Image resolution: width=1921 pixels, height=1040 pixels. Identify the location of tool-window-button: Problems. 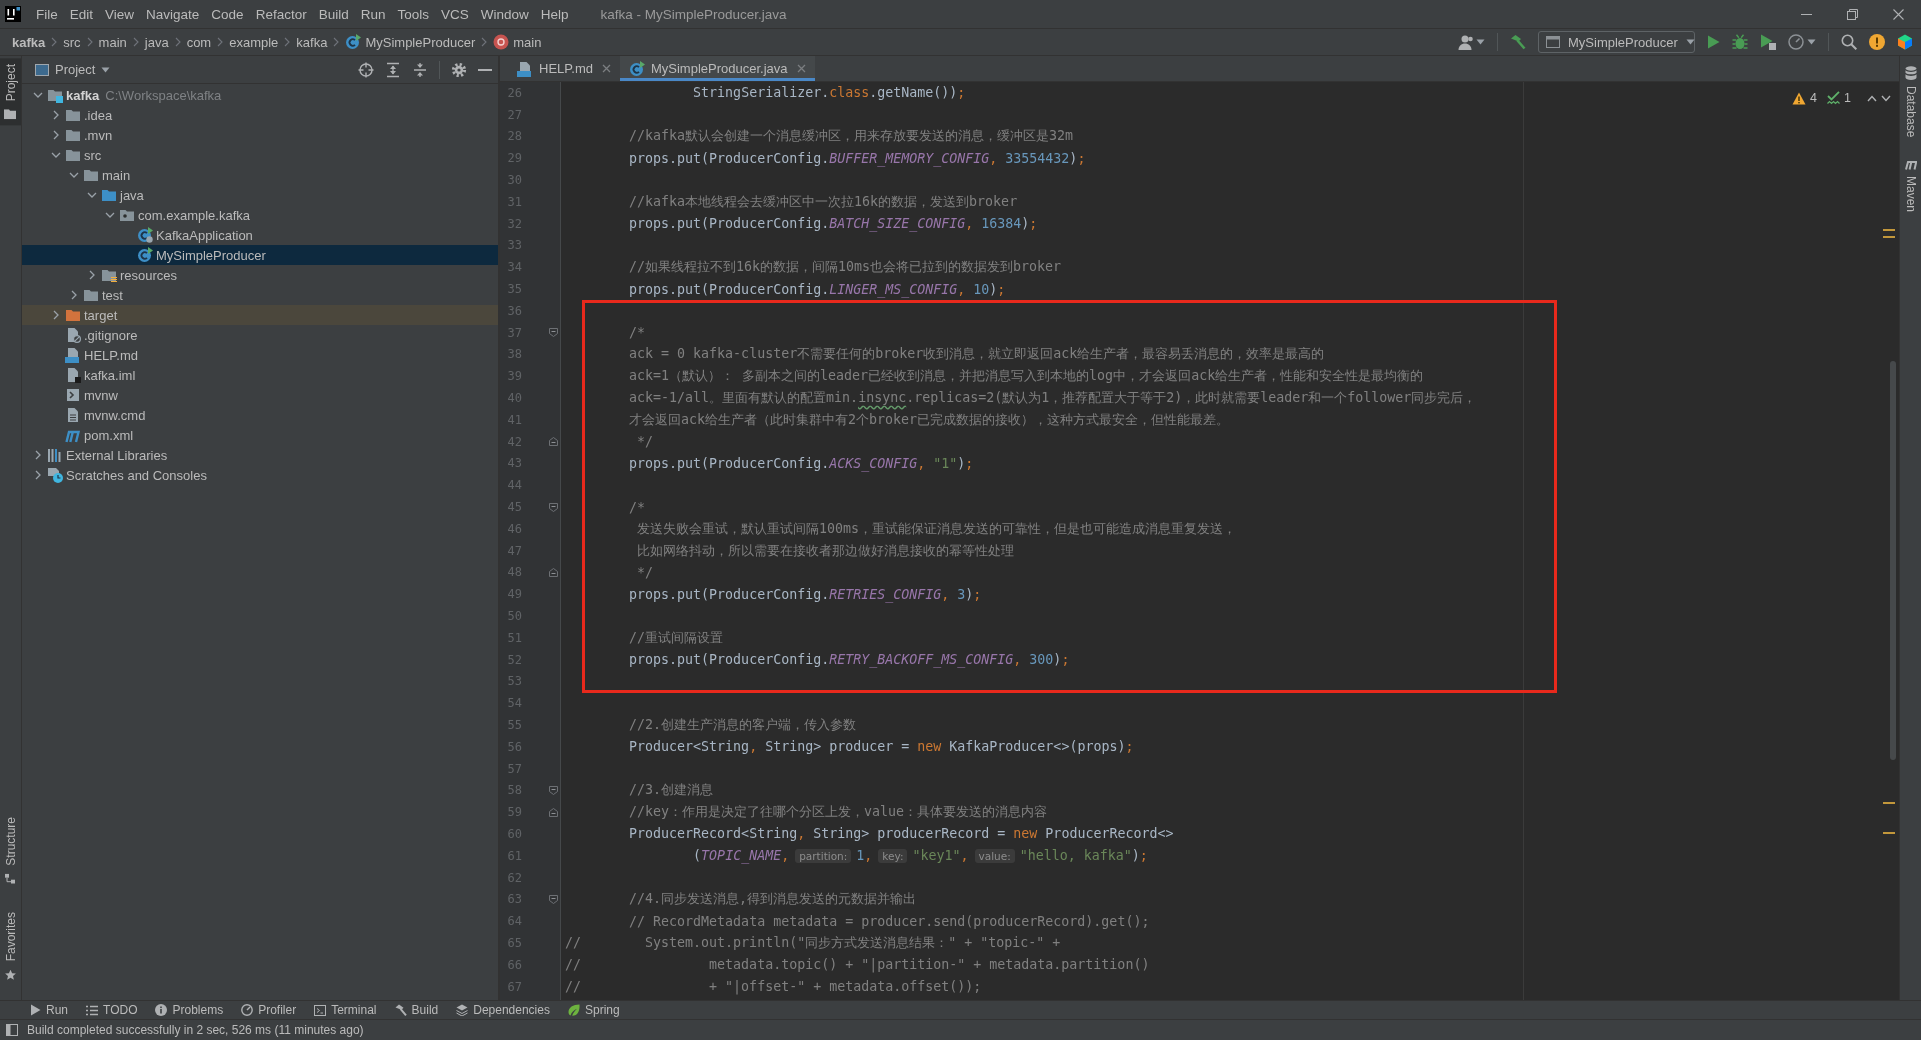
(189, 1010).